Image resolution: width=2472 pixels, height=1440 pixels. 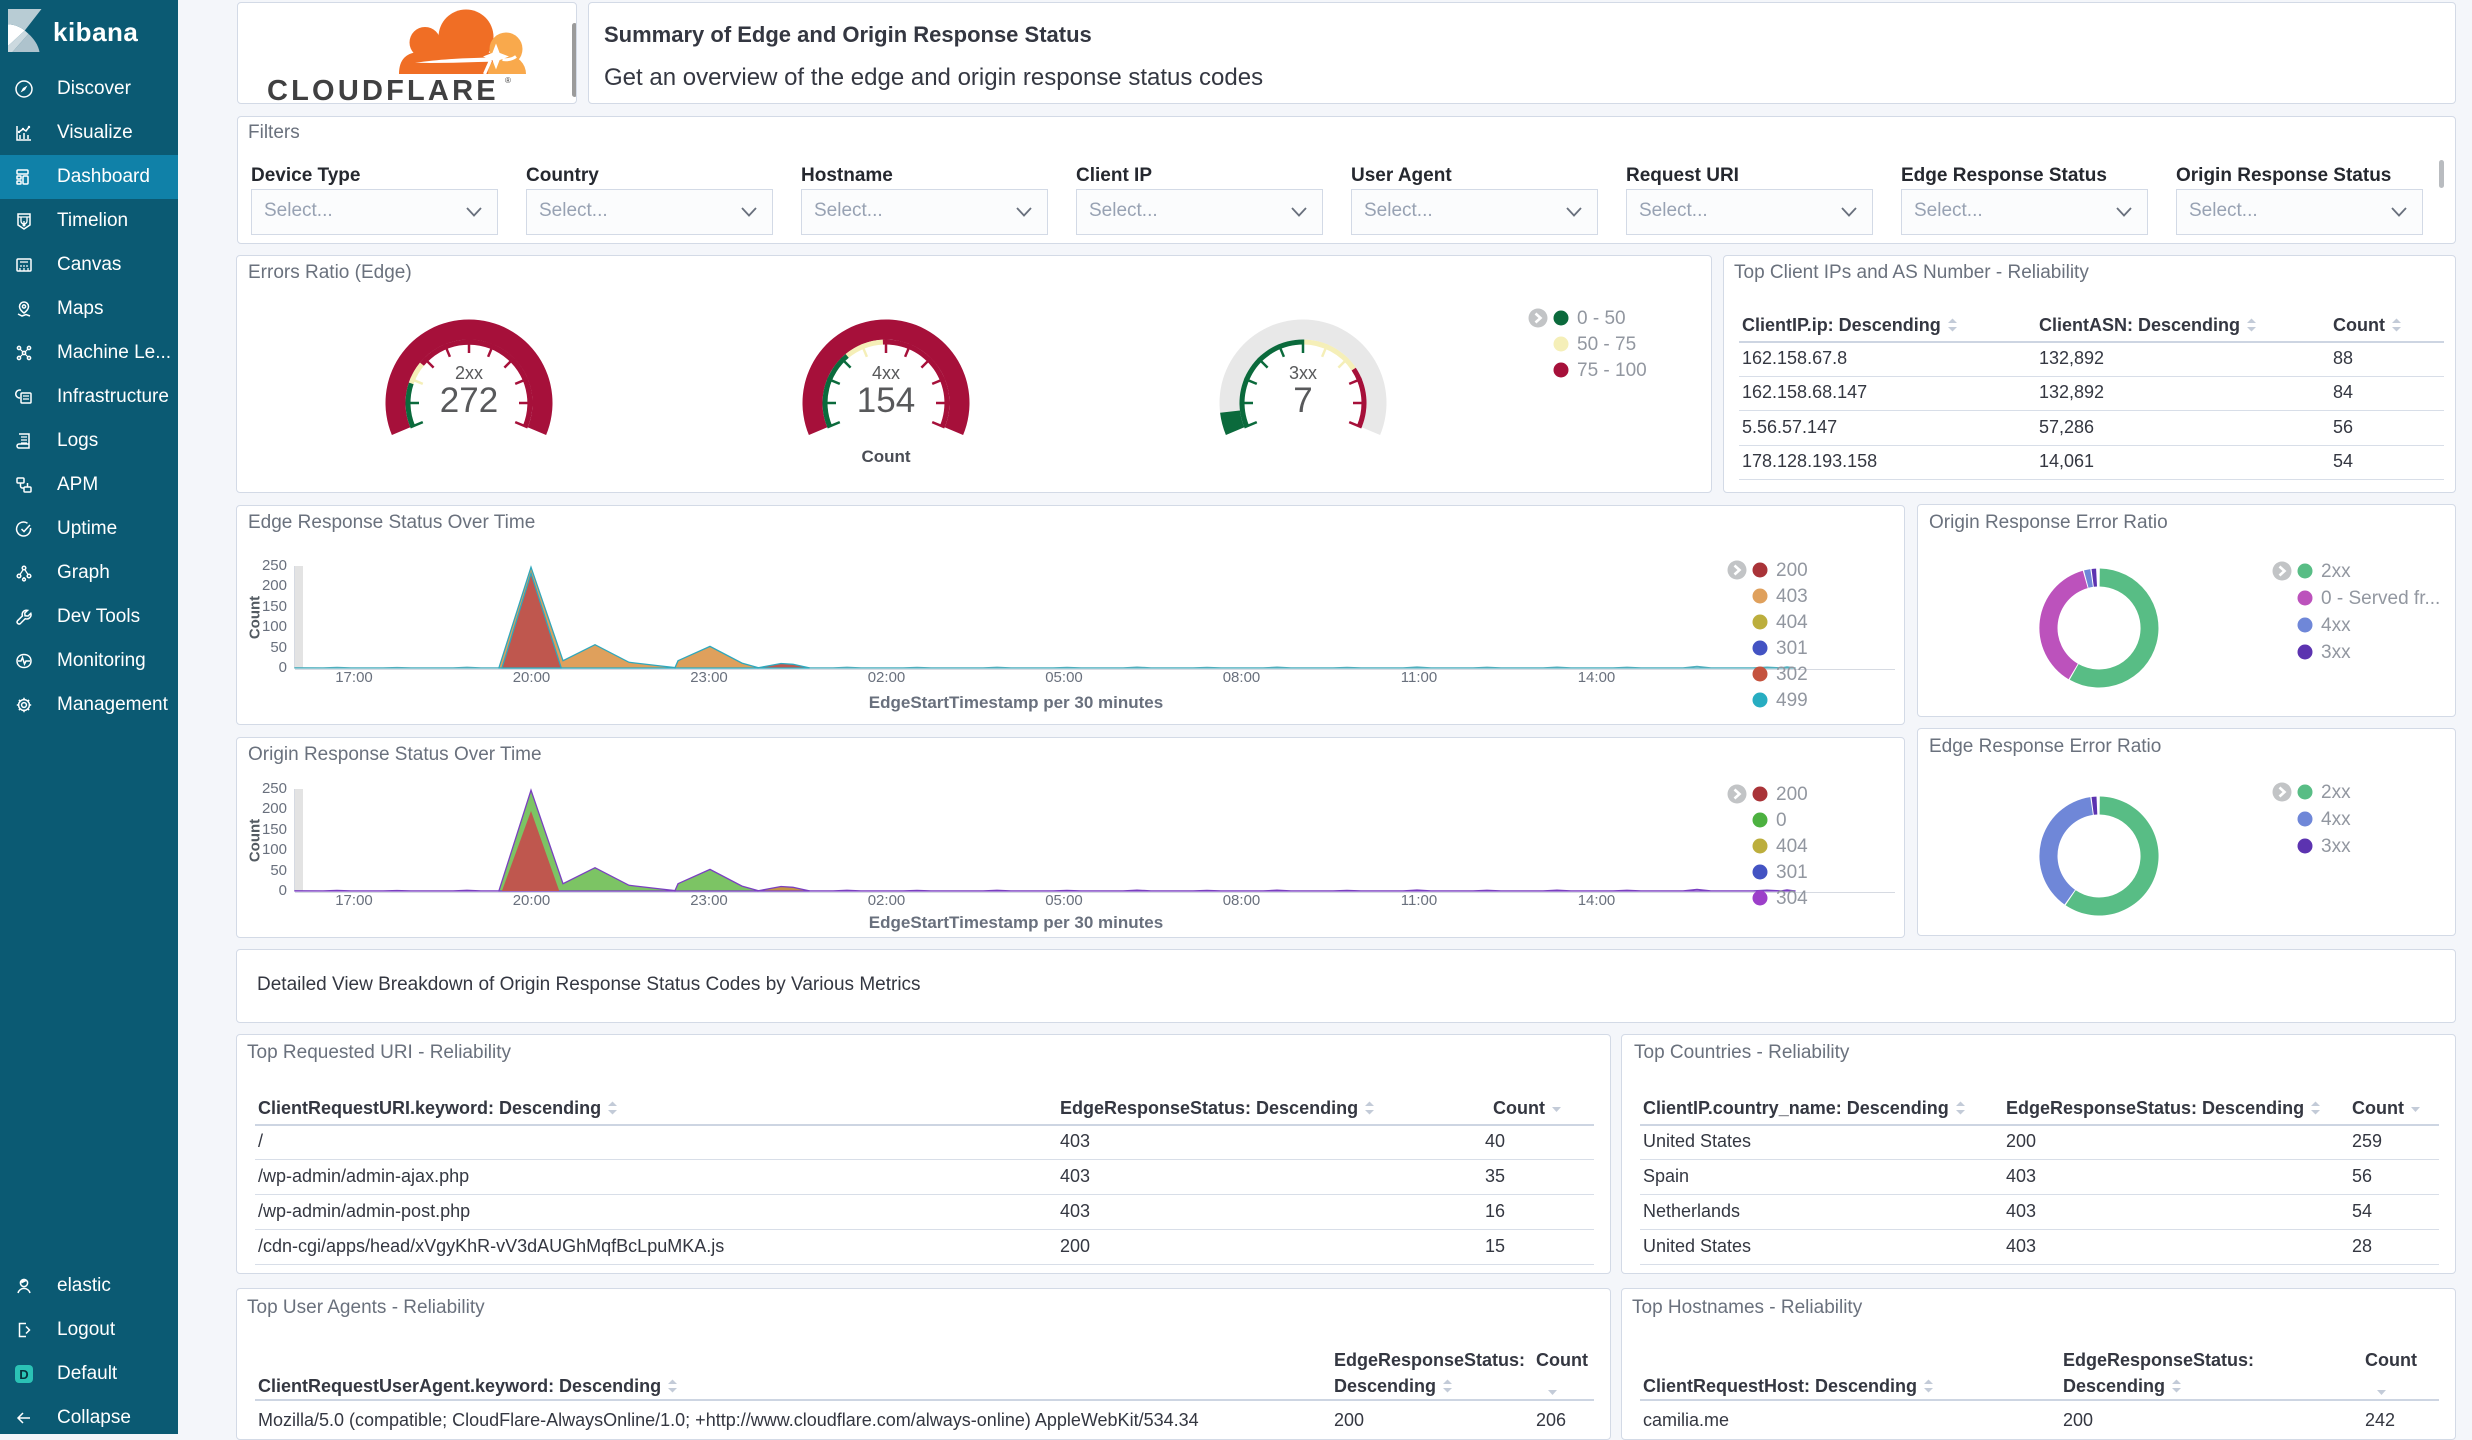 What do you see at coordinates (1601, 318) in the screenshot?
I see `svg-text: 0 - 50` at bounding box center [1601, 318].